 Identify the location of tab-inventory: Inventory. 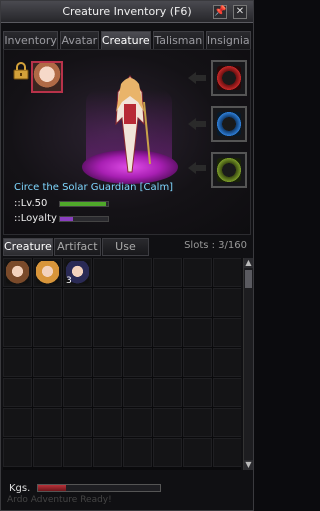
(31, 40).